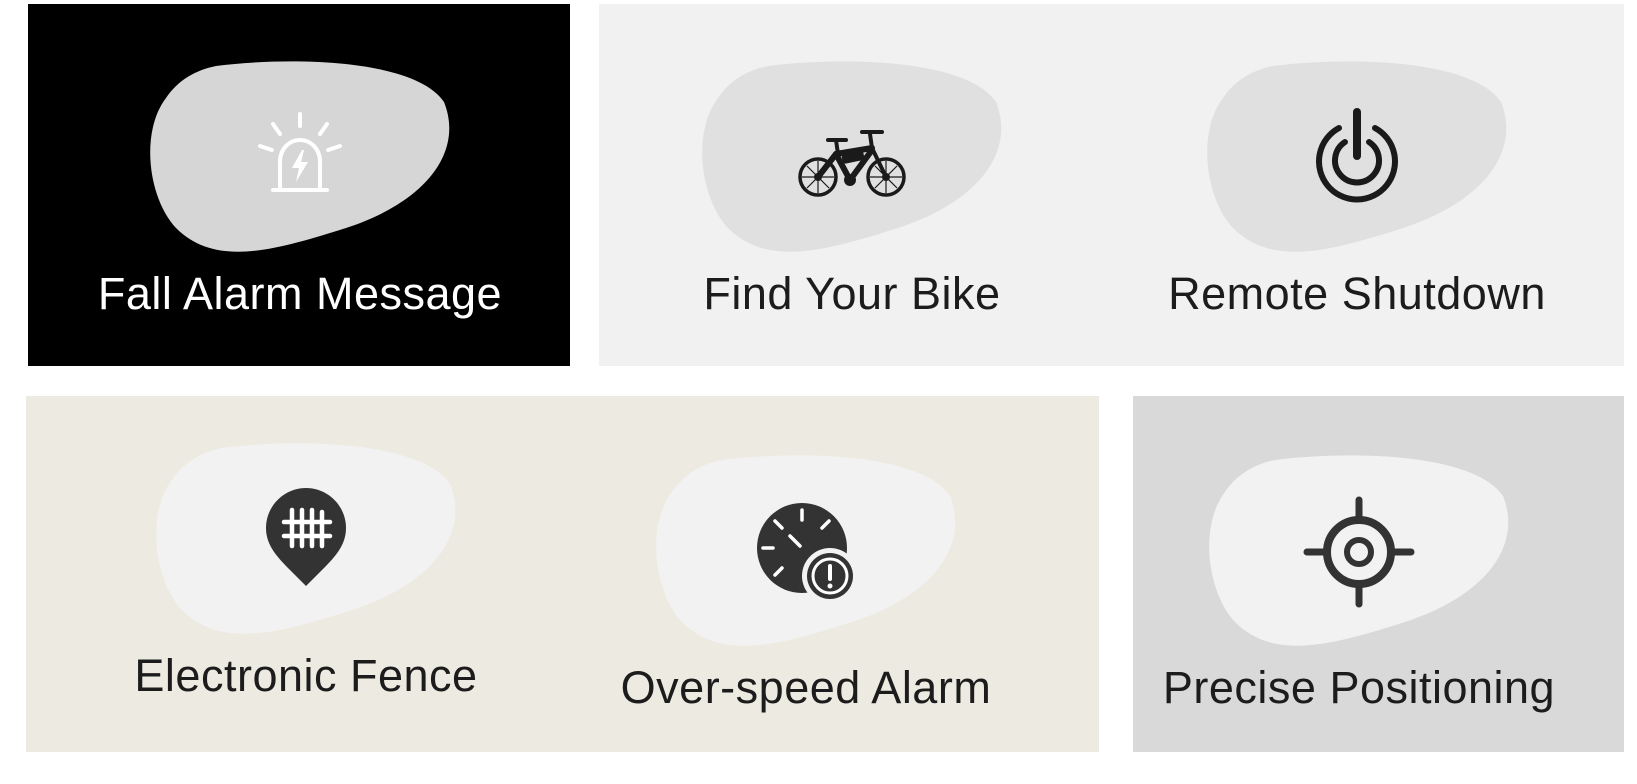 Image resolution: width=1637 pixels, height=784 pixels. What do you see at coordinates (852, 293) in the screenshot?
I see `feature-label: Find Your Bike` at bounding box center [852, 293].